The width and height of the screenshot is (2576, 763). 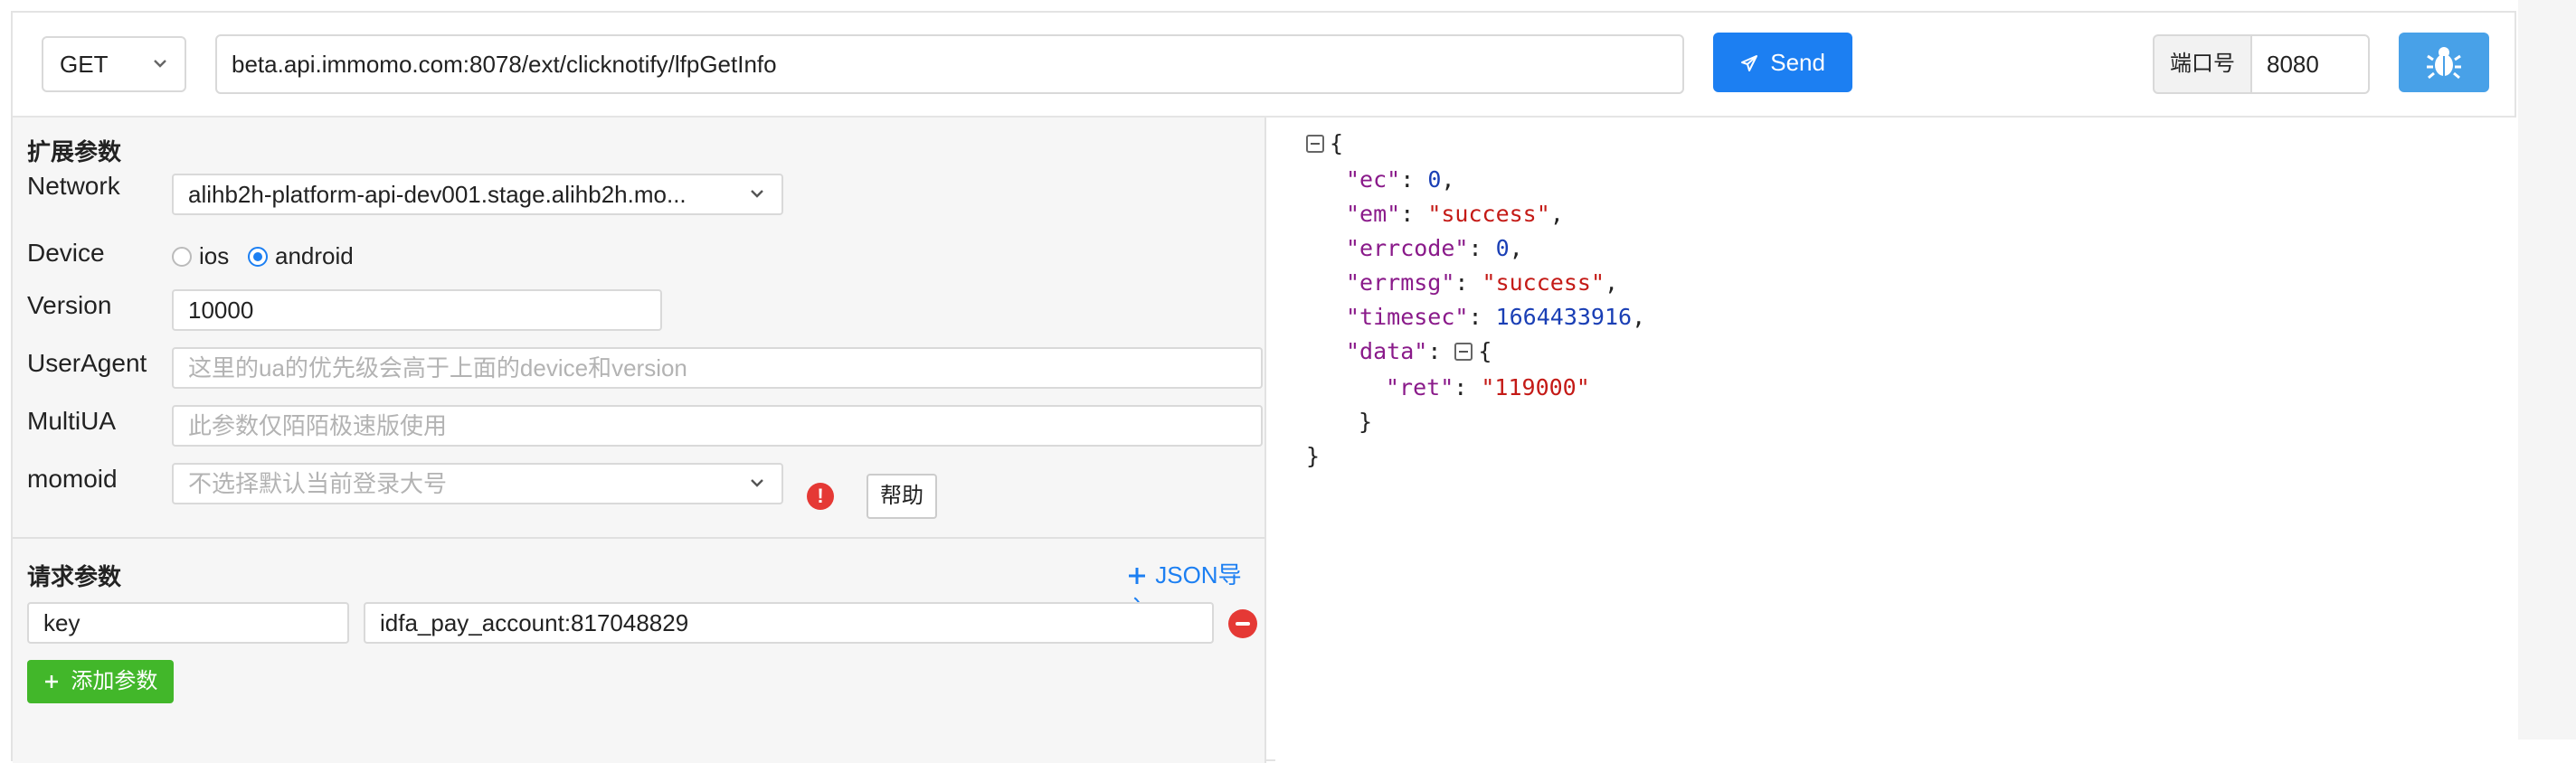 What do you see at coordinates (114, 681) in the screenshot?
I see `add-param-label: 添加参数` at bounding box center [114, 681].